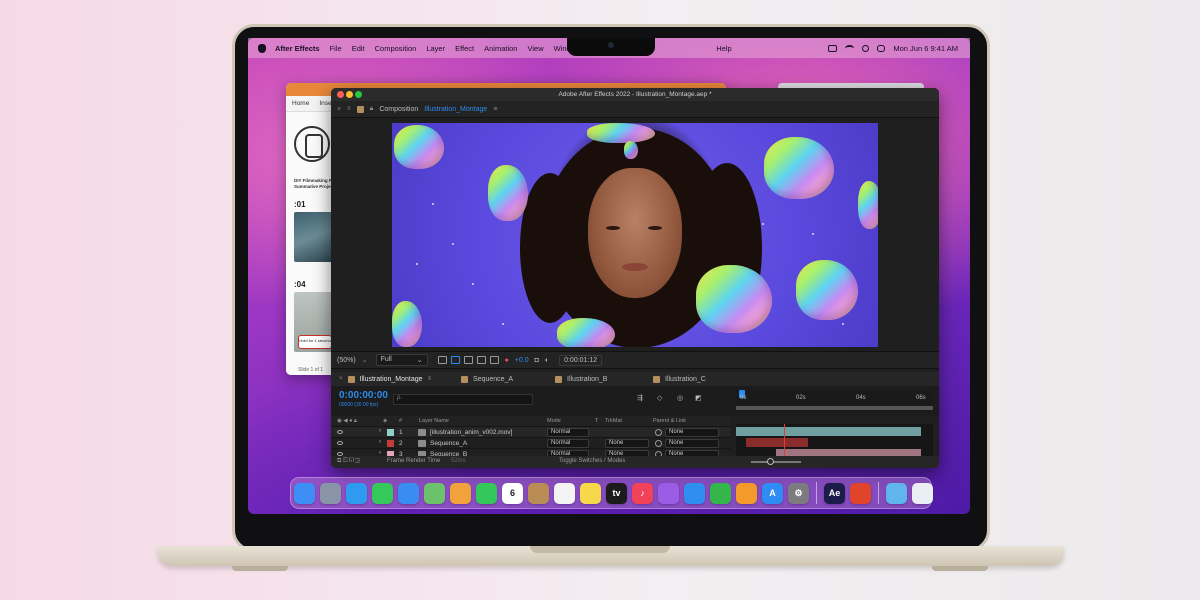 Image resolution: width=1200 pixels, height=600 pixels. I want to click on tab-menu-icon: ≡, so click(430, 379).